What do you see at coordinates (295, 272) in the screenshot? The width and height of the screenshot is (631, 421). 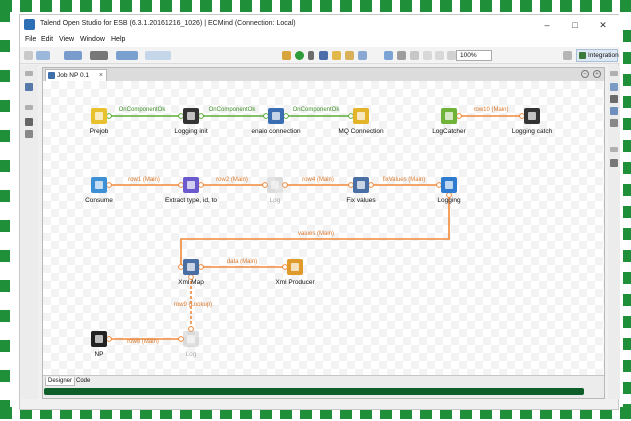 I see `component-xml-producer: Xml Producer` at bounding box center [295, 272].